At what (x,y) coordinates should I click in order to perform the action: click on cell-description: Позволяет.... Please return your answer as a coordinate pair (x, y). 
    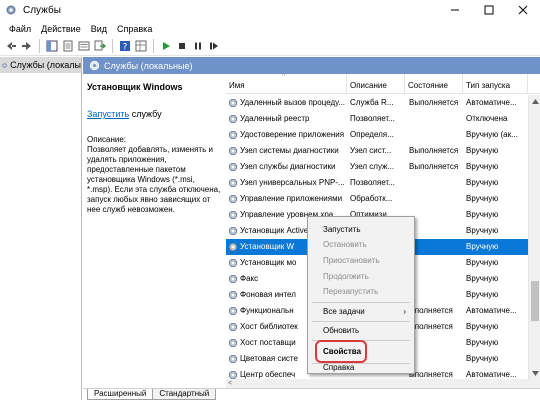
    Looking at the image, I should click on (372, 118).